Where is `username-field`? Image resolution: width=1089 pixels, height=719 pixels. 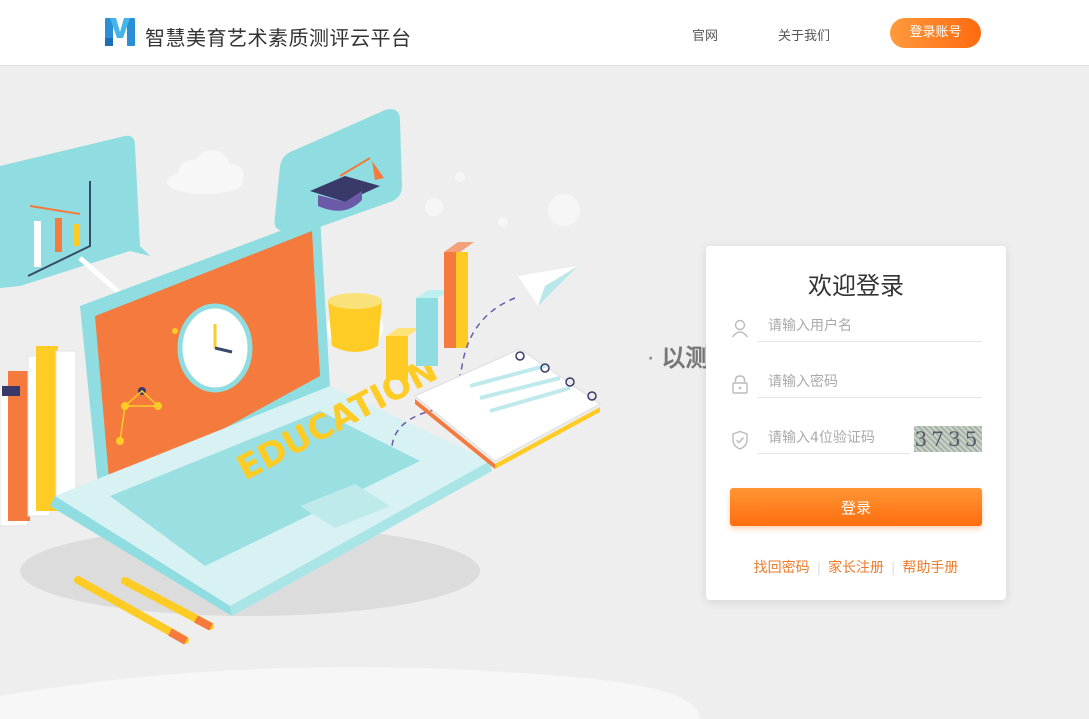
username-field is located at coordinates (856, 328).